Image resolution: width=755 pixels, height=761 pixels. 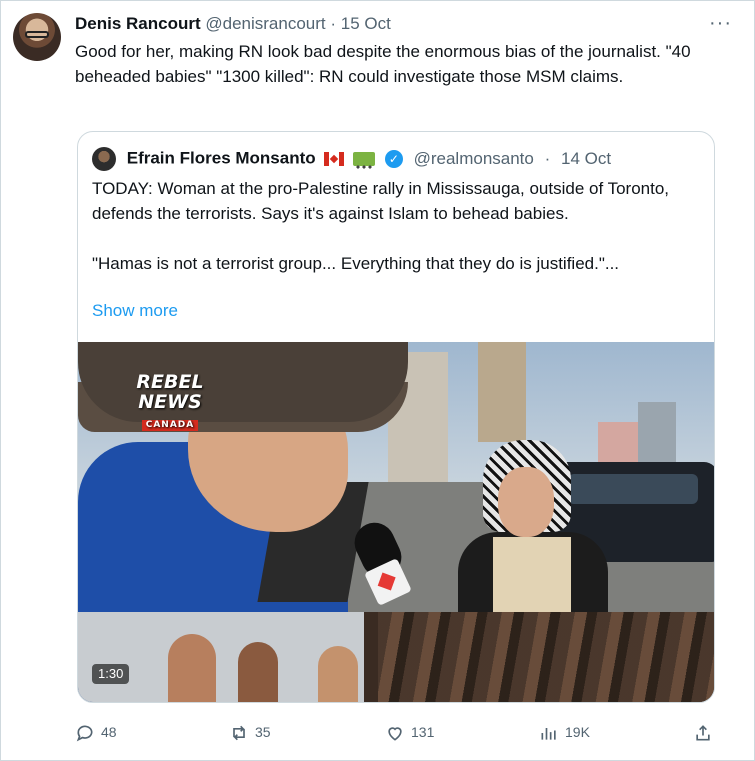 What do you see at coordinates (263, 732) in the screenshot?
I see `repost-count: 35` at bounding box center [263, 732].